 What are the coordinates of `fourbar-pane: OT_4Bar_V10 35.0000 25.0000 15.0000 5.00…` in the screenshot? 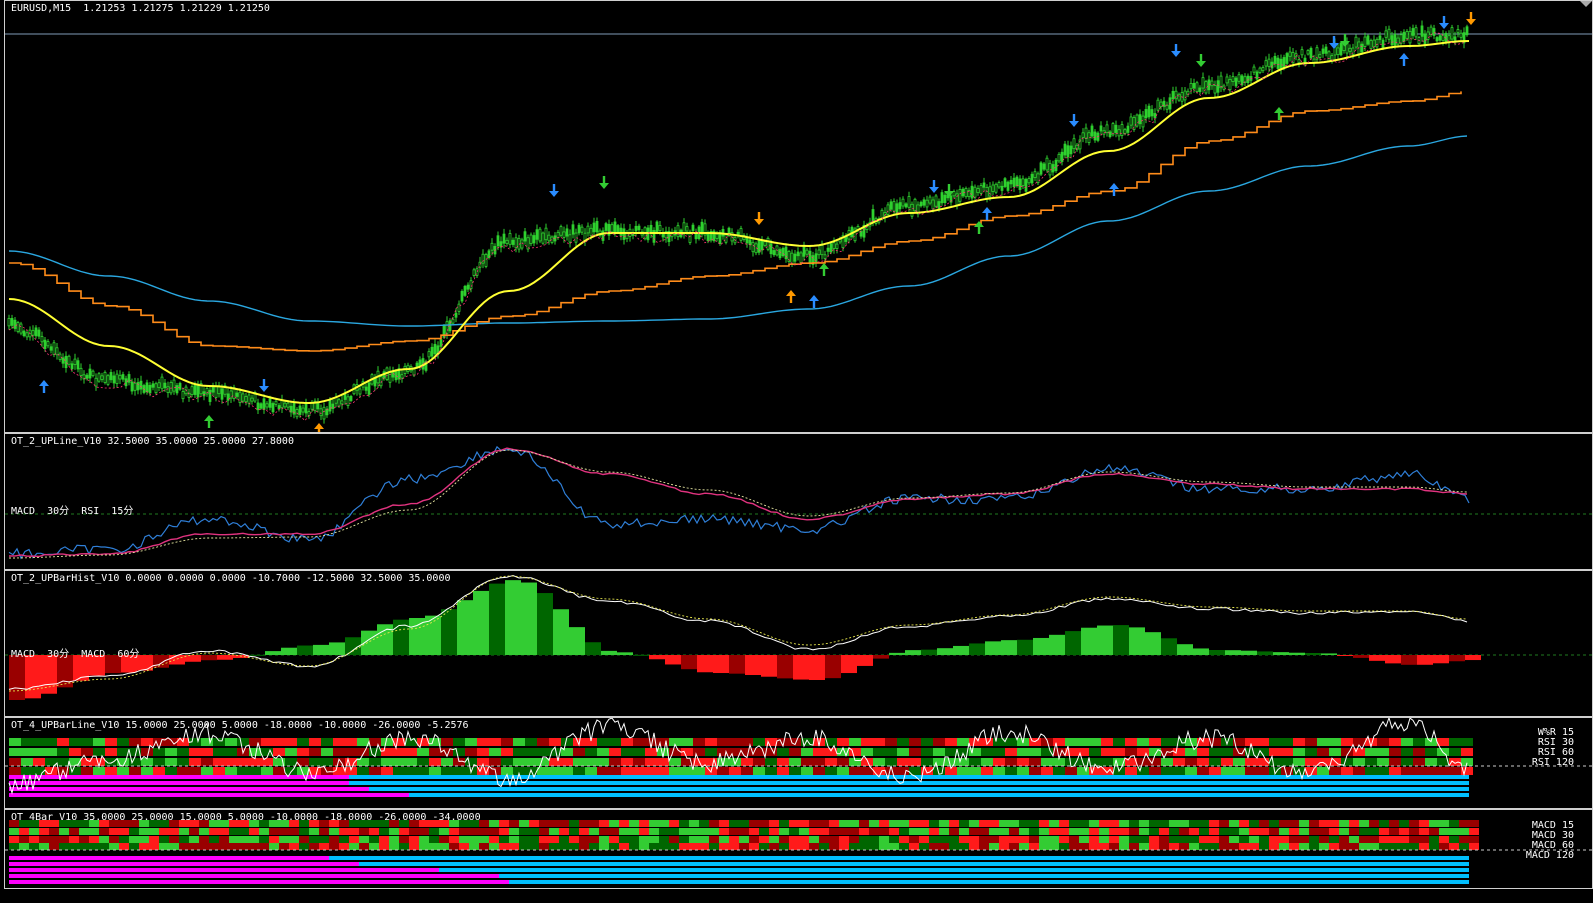 It's located at (798, 849).